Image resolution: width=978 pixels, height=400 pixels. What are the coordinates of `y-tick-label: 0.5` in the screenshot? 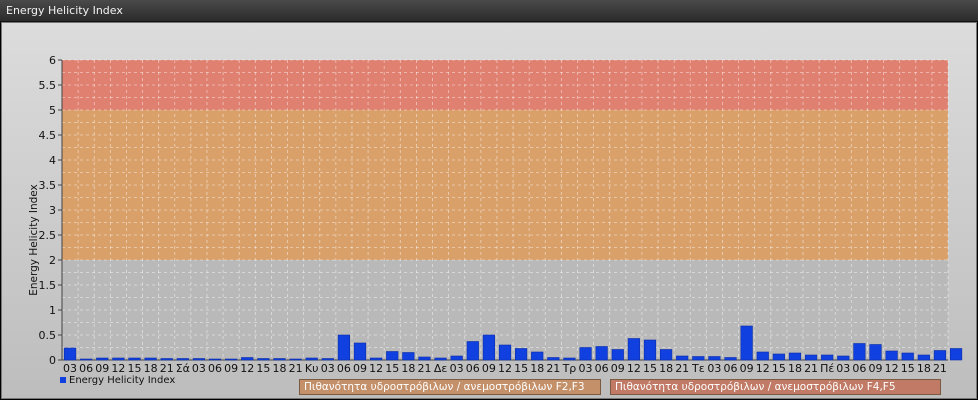 It's located at (48, 335).